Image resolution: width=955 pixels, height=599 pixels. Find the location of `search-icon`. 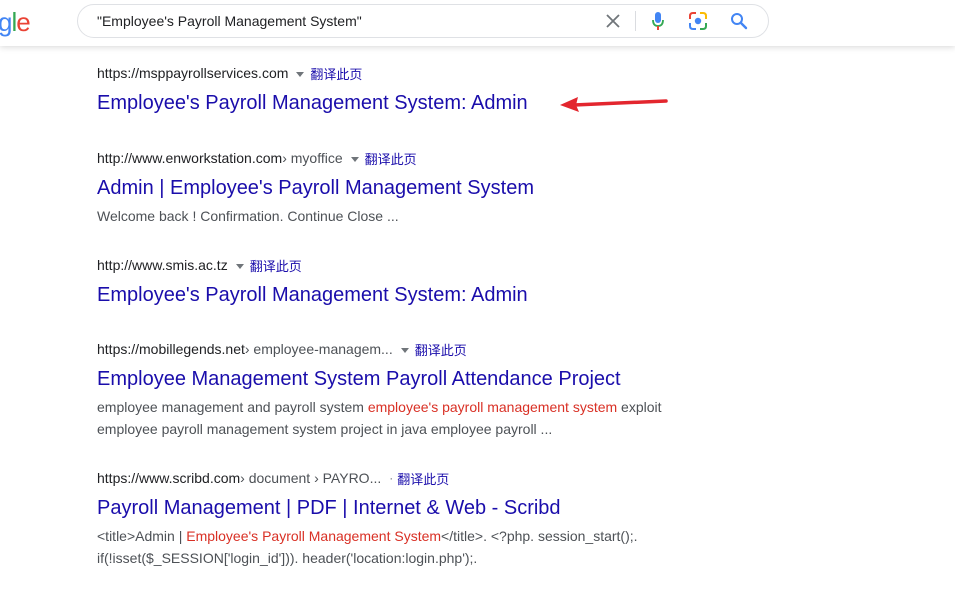

search-icon is located at coordinates (739, 21).